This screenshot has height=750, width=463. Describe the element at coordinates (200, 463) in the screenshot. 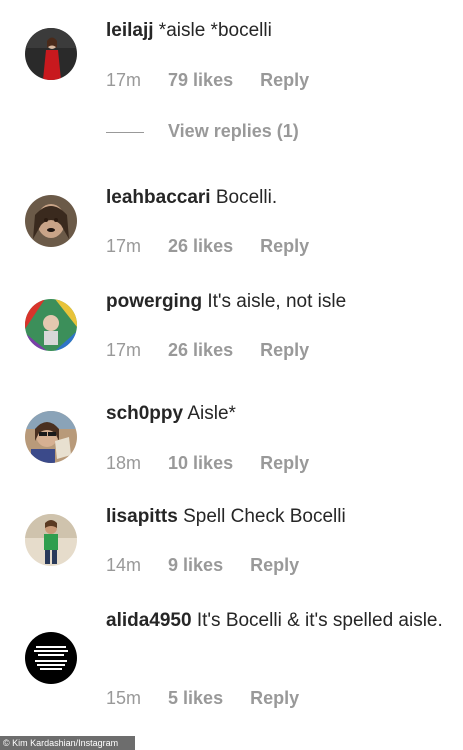

I see `likes-count: 10 likes` at that location.